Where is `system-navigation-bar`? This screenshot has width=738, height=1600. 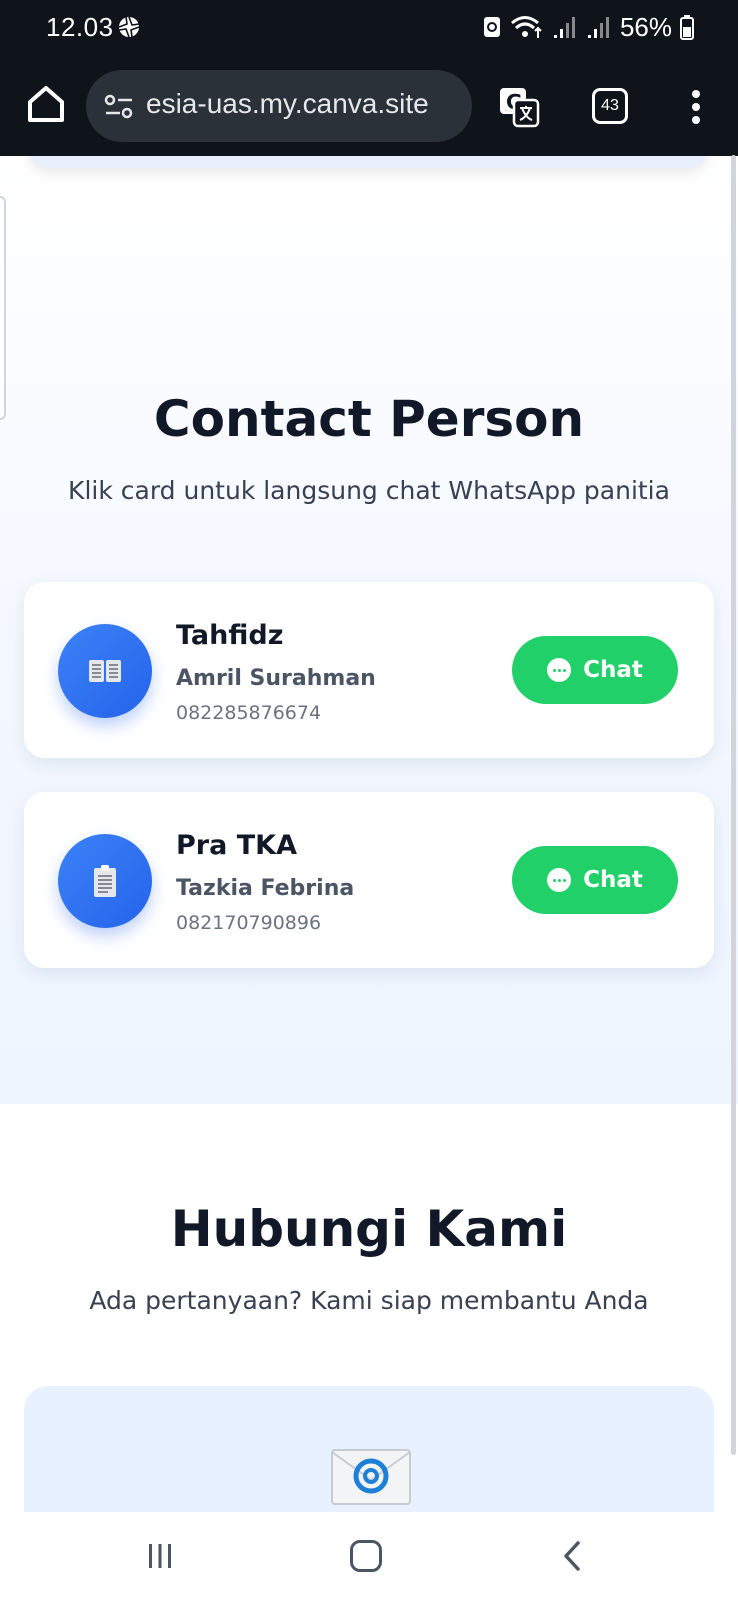 system-navigation-bar is located at coordinates (369, 1556).